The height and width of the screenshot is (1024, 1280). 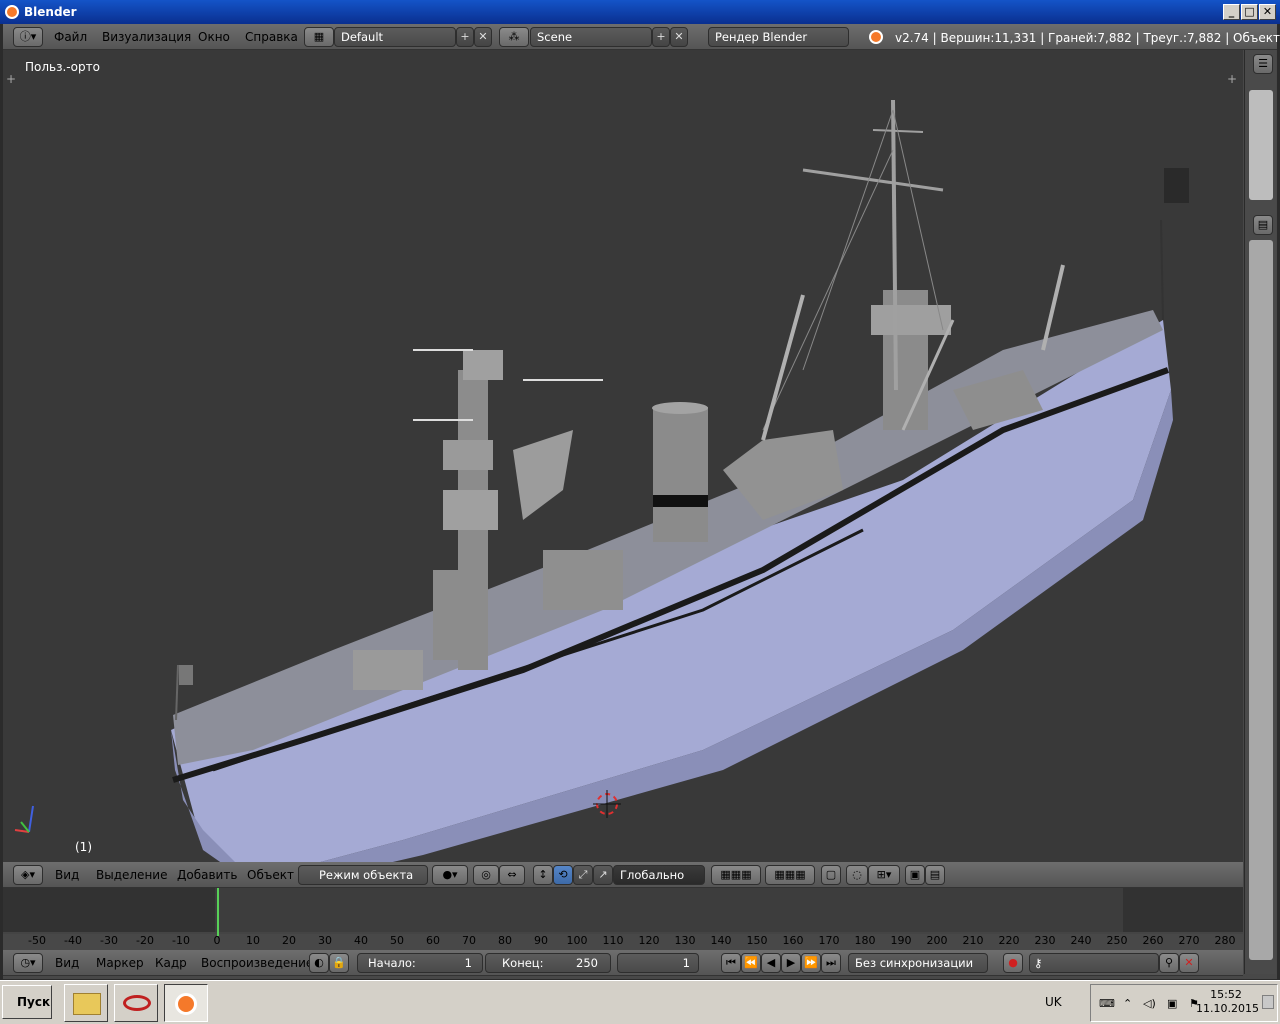 I want to click on clock: 15:52 11.10.2015, so click(x=1227, y=1002).